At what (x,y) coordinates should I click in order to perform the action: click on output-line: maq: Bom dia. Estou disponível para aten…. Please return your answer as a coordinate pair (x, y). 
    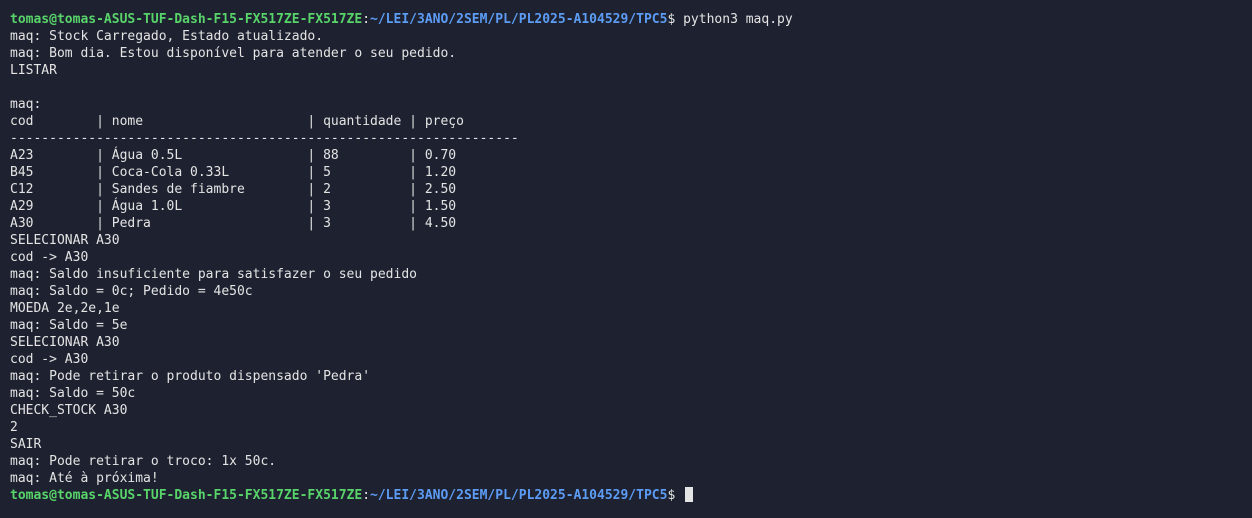
    Looking at the image, I should click on (233, 53).